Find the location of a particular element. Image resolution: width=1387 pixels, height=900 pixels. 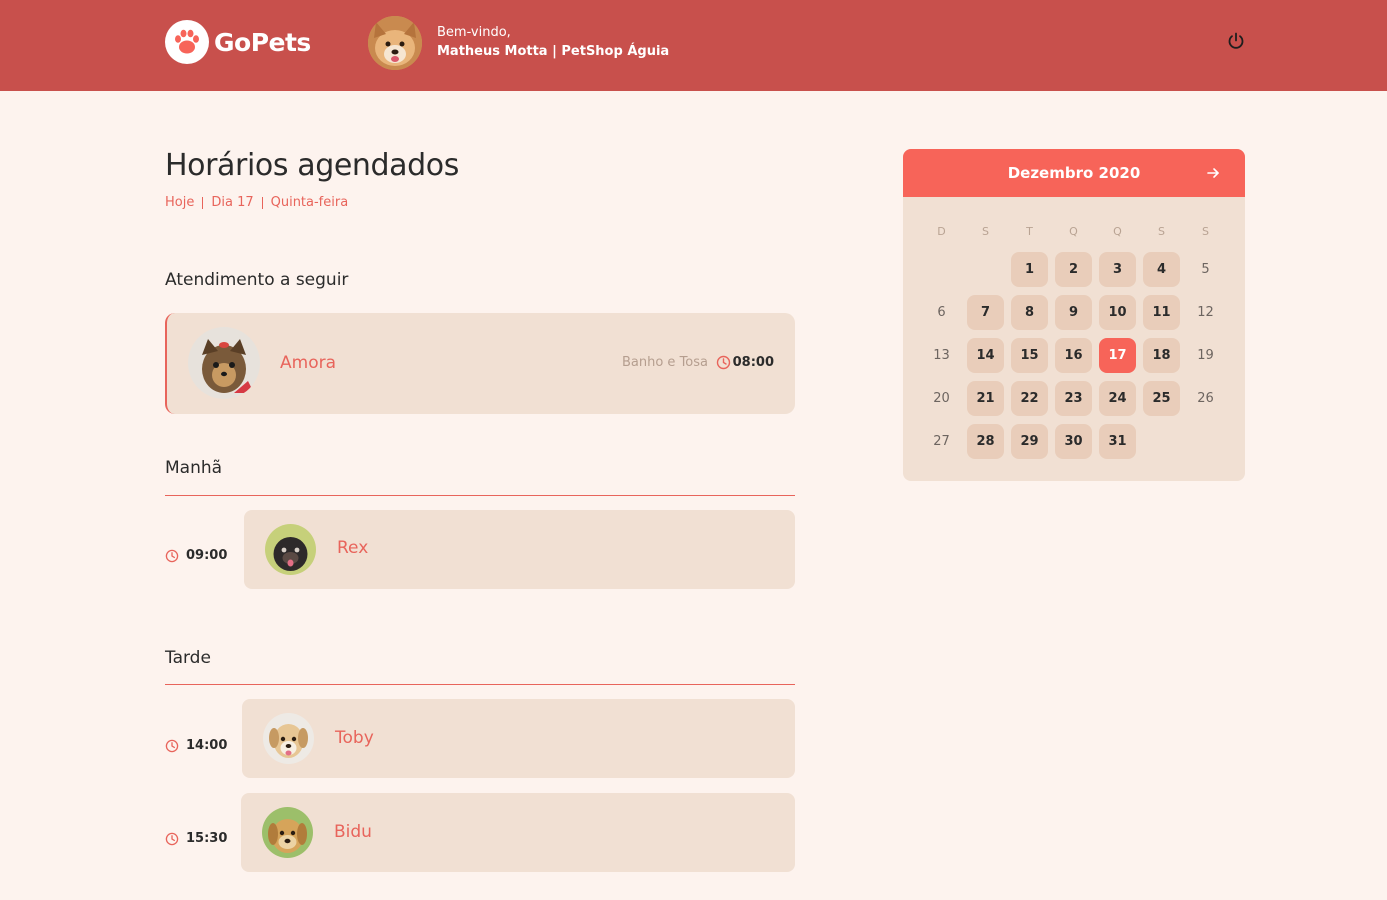

calendar-day: 10 is located at coordinates (1117, 312).